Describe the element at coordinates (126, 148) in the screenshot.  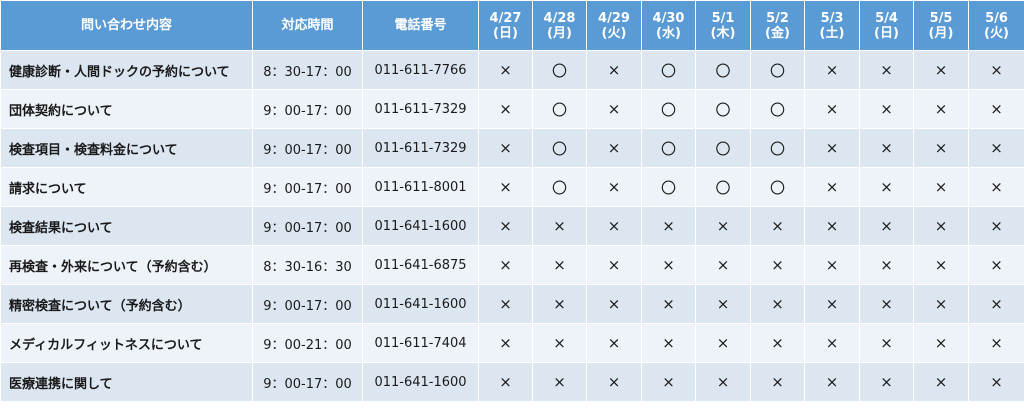
I see `inquiry-topic: 検査項目・検査料金について` at that location.